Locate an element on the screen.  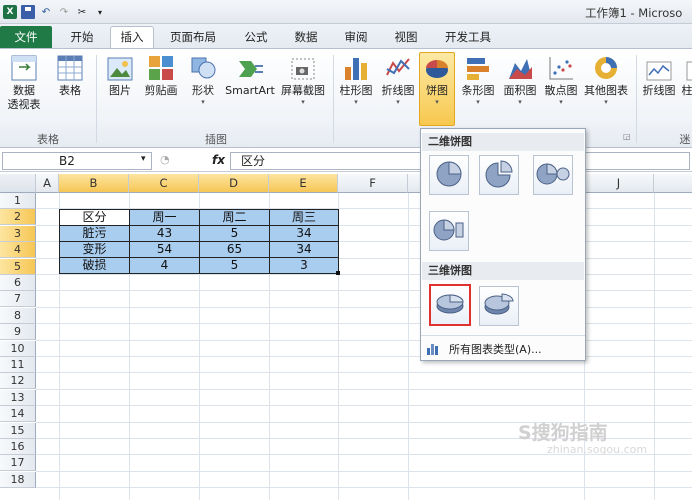
column-header-b: B is located at coordinates (94, 183).